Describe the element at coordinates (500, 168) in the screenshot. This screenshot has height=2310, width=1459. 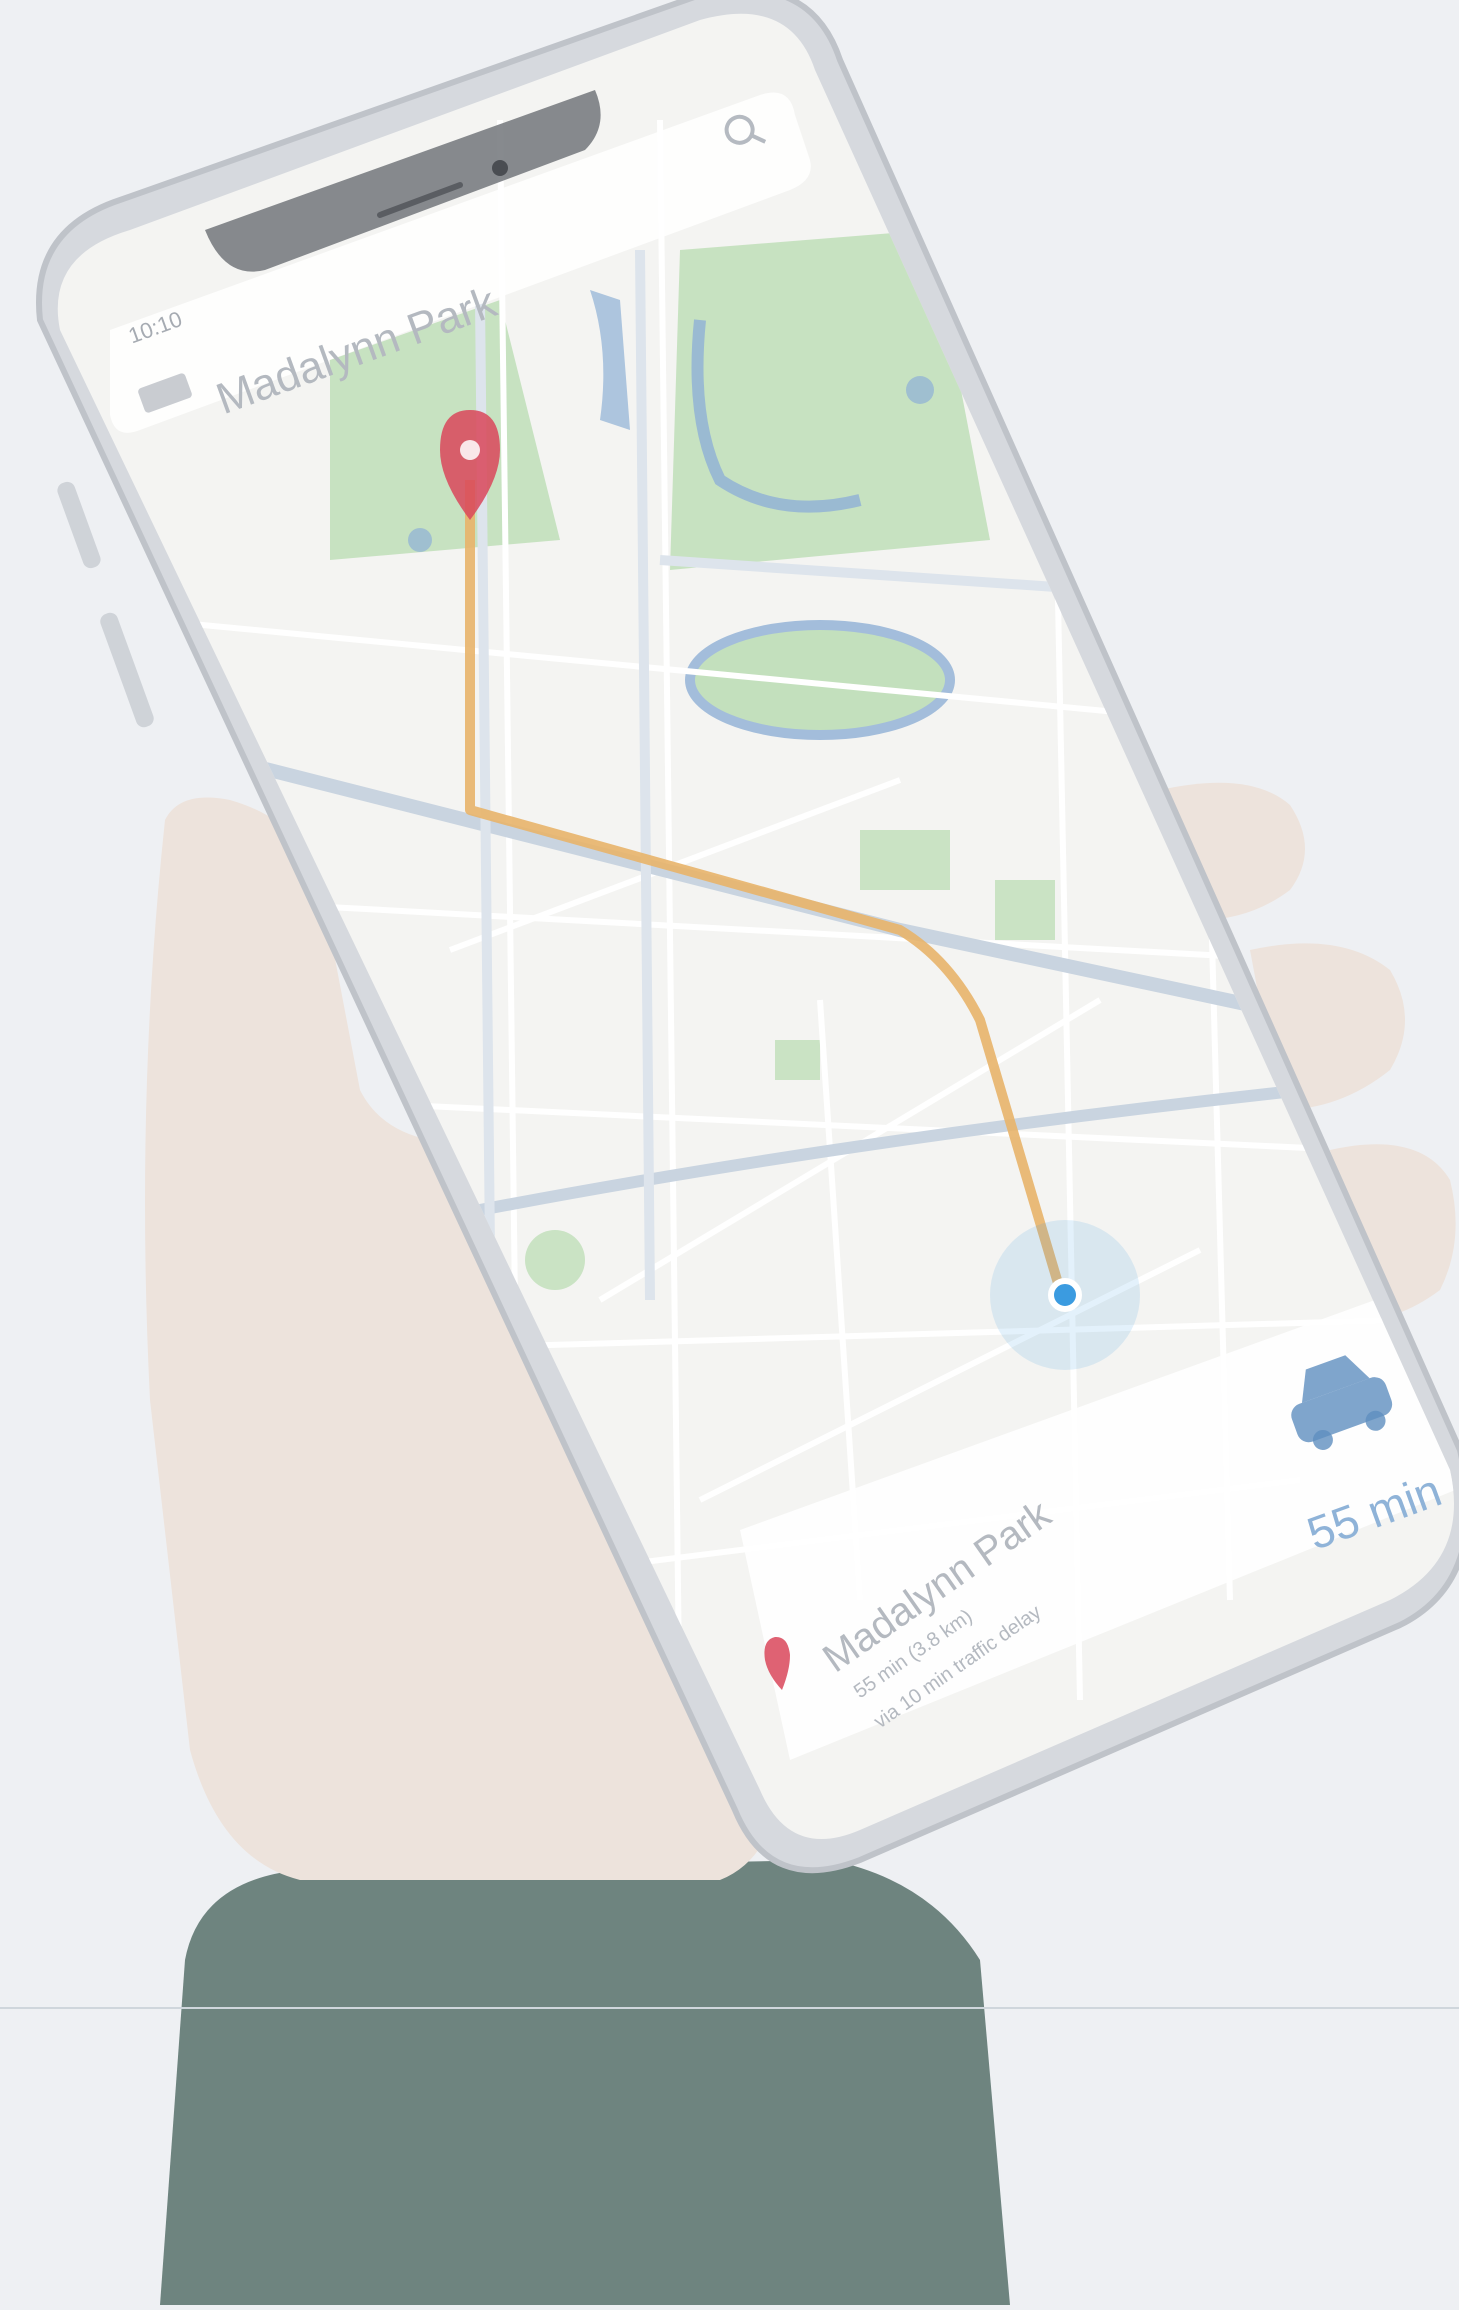
I see `phone-camera` at that location.